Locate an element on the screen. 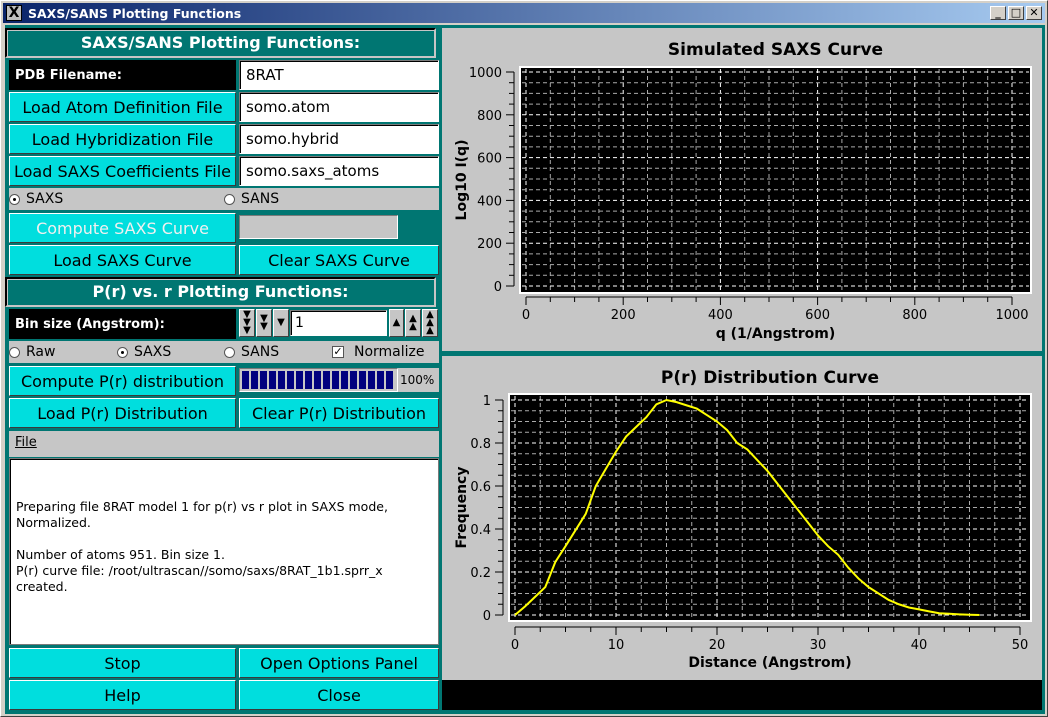 The image size is (1048, 717). radio-pr-sans-label: SANS is located at coordinates (260, 352).